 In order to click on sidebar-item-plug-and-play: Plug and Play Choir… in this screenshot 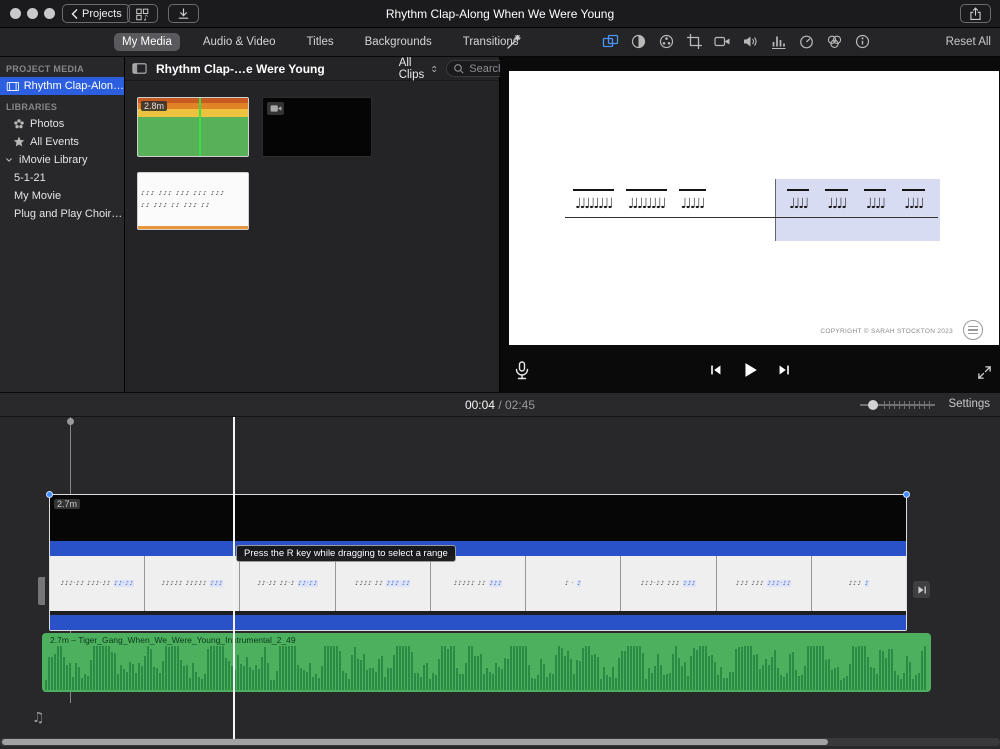, I will do `click(62, 214)`.